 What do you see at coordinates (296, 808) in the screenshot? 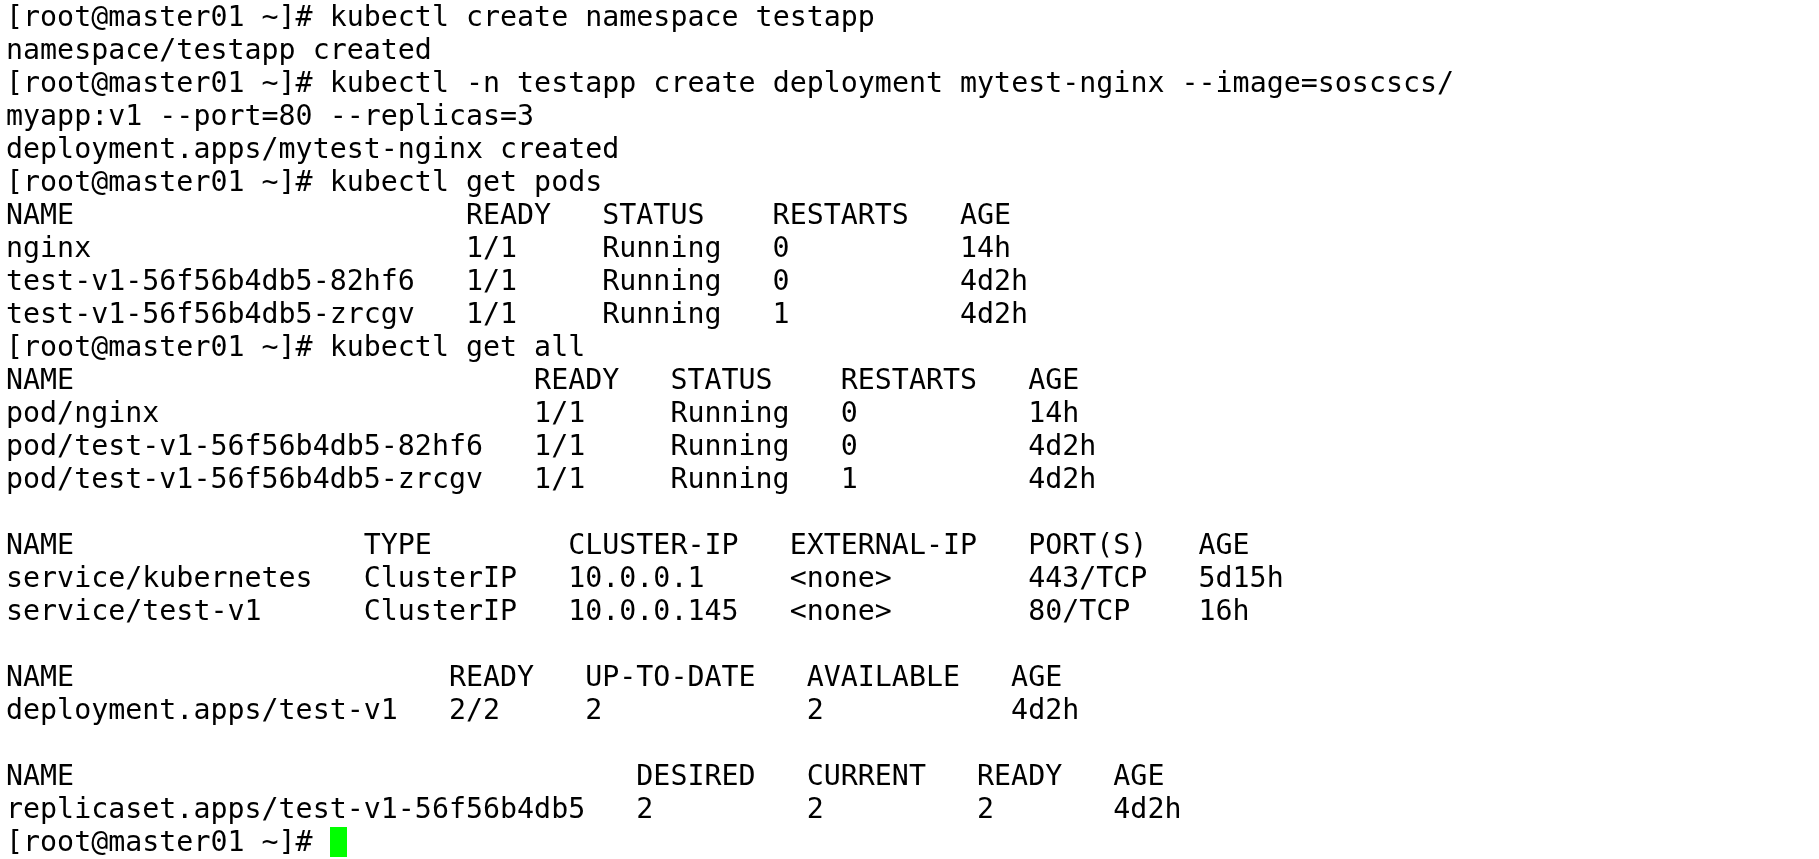
I see `table-cell: replicaset.apps/test-v1-56f56b4db5` at bounding box center [296, 808].